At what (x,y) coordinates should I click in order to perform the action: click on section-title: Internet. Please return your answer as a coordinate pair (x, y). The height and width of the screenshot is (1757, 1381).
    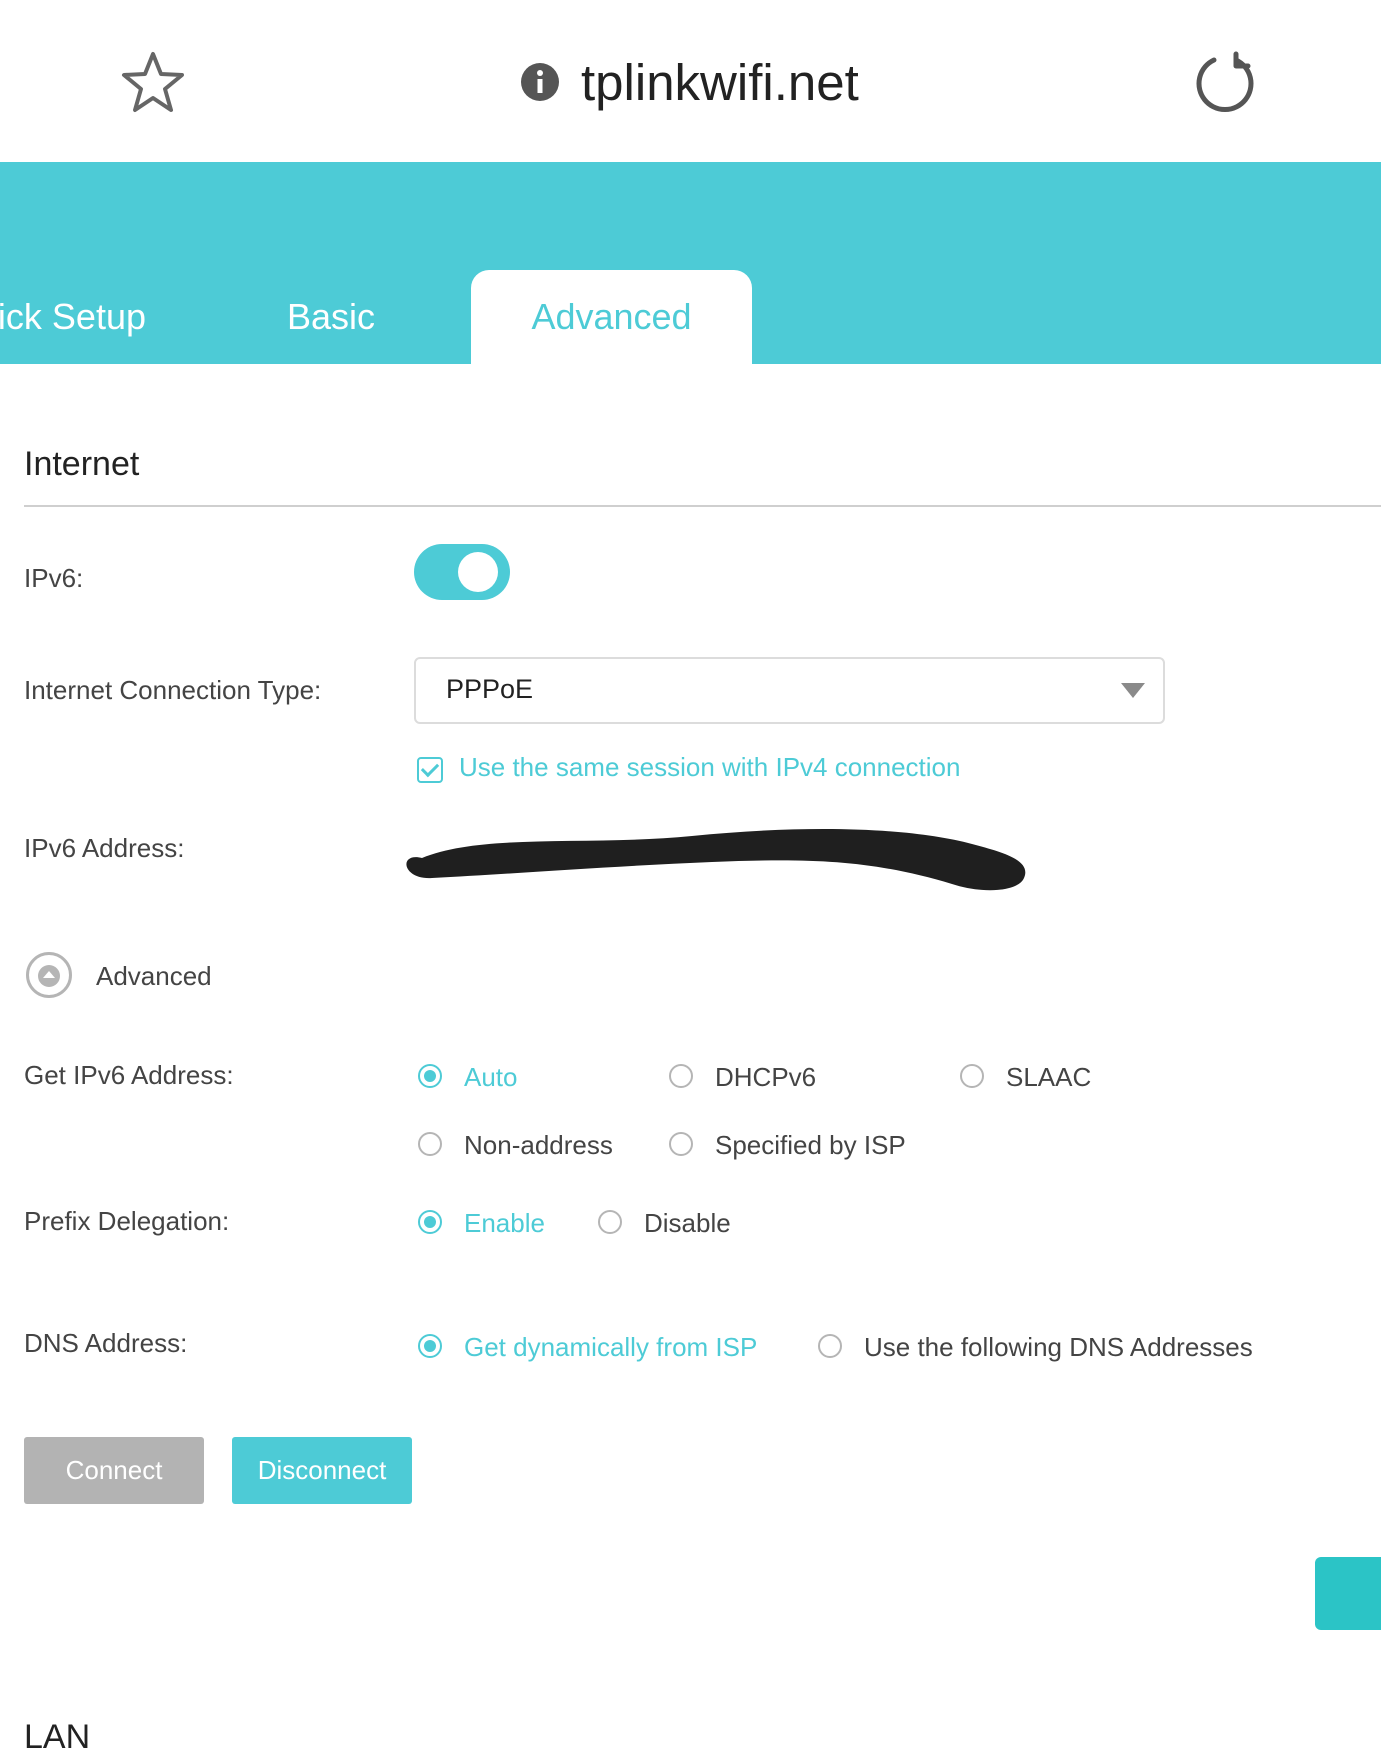
    Looking at the image, I should click on (82, 464).